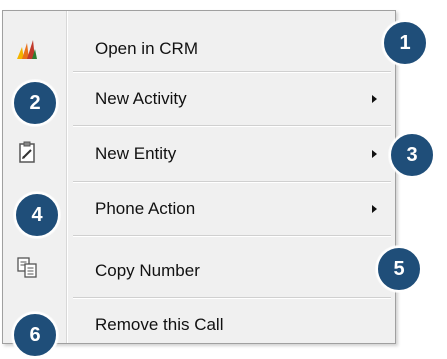 The image size is (447, 359). Describe the element at coordinates (412, 155) in the screenshot. I see `callout-badge-3: 3` at that location.